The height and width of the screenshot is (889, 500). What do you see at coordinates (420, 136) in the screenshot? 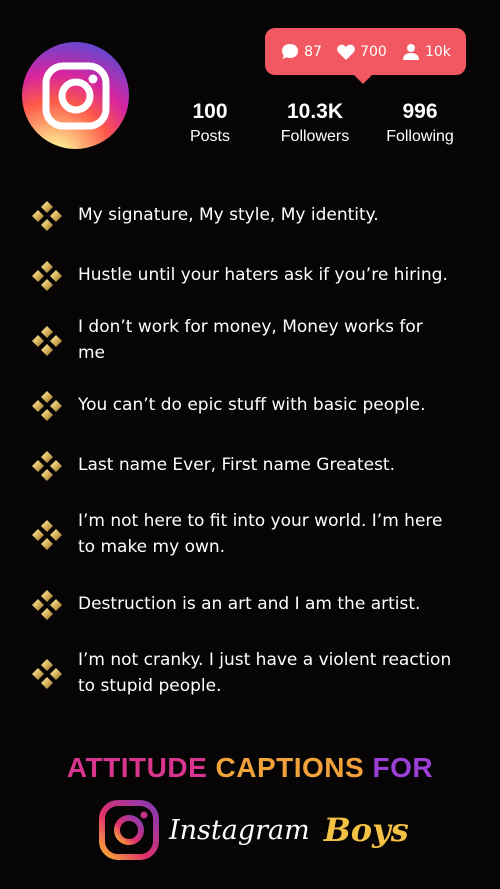
I see `stat-label: Following` at bounding box center [420, 136].